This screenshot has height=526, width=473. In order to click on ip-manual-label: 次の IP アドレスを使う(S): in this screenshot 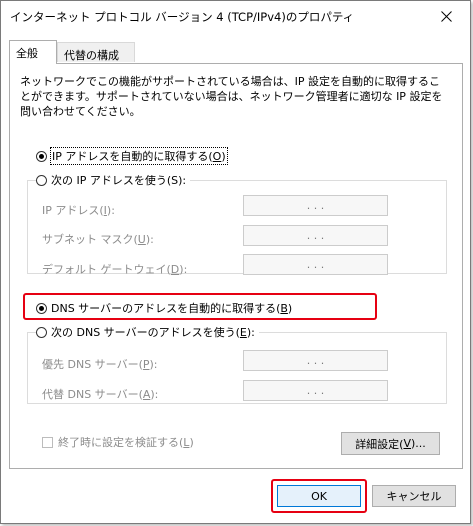, I will do `click(119, 180)`.